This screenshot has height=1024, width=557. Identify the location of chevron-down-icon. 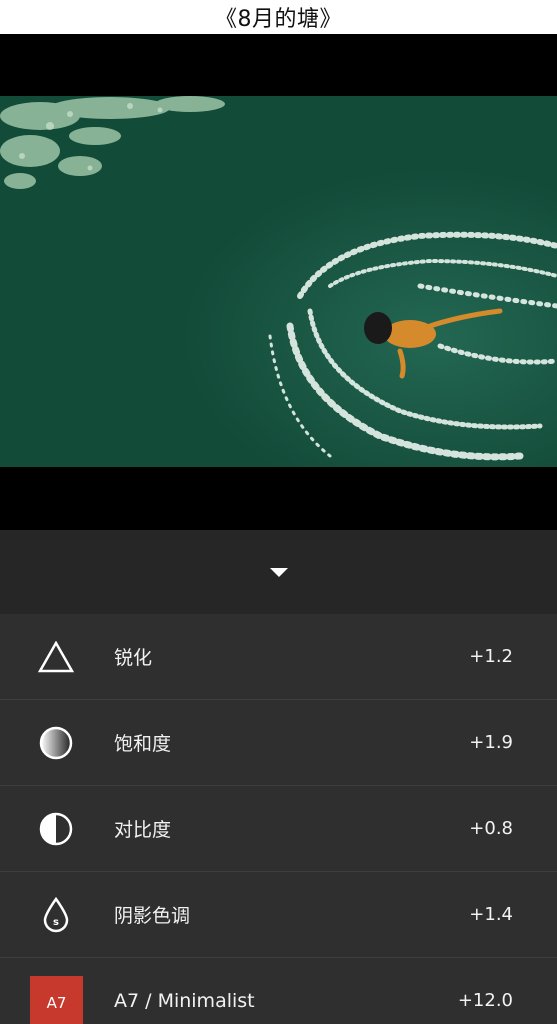
(278, 572).